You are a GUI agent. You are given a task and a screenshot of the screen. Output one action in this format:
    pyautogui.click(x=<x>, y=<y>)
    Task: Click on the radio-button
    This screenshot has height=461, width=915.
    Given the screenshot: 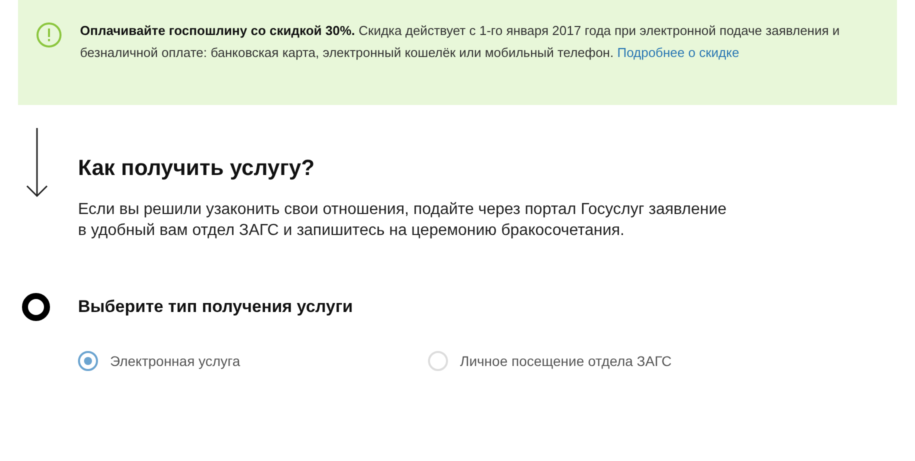 What is the action you would take?
    pyautogui.click(x=88, y=361)
    